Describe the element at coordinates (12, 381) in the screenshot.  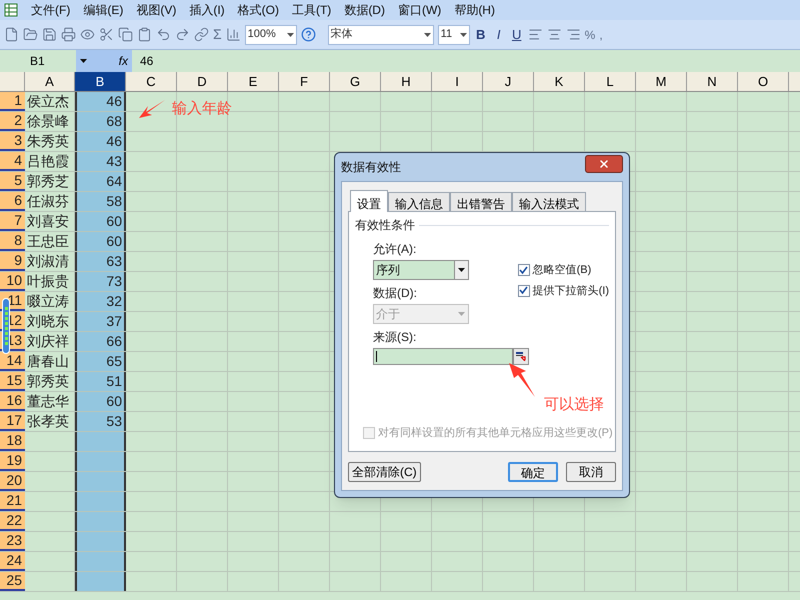
I see `row-header: 15` at that location.